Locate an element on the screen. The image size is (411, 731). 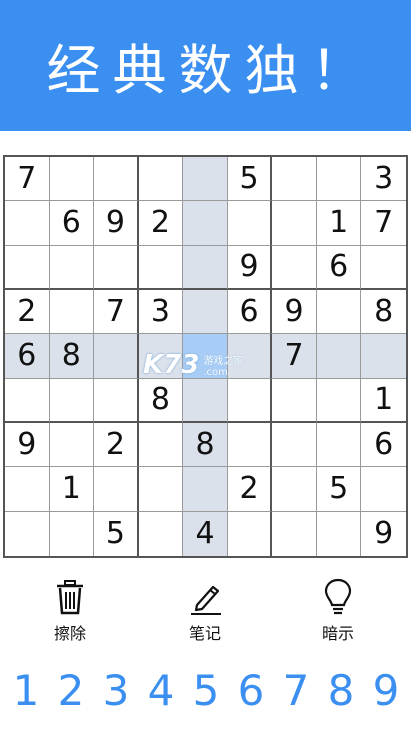
cell-r7-c4 is located at coordinates (161, 445).